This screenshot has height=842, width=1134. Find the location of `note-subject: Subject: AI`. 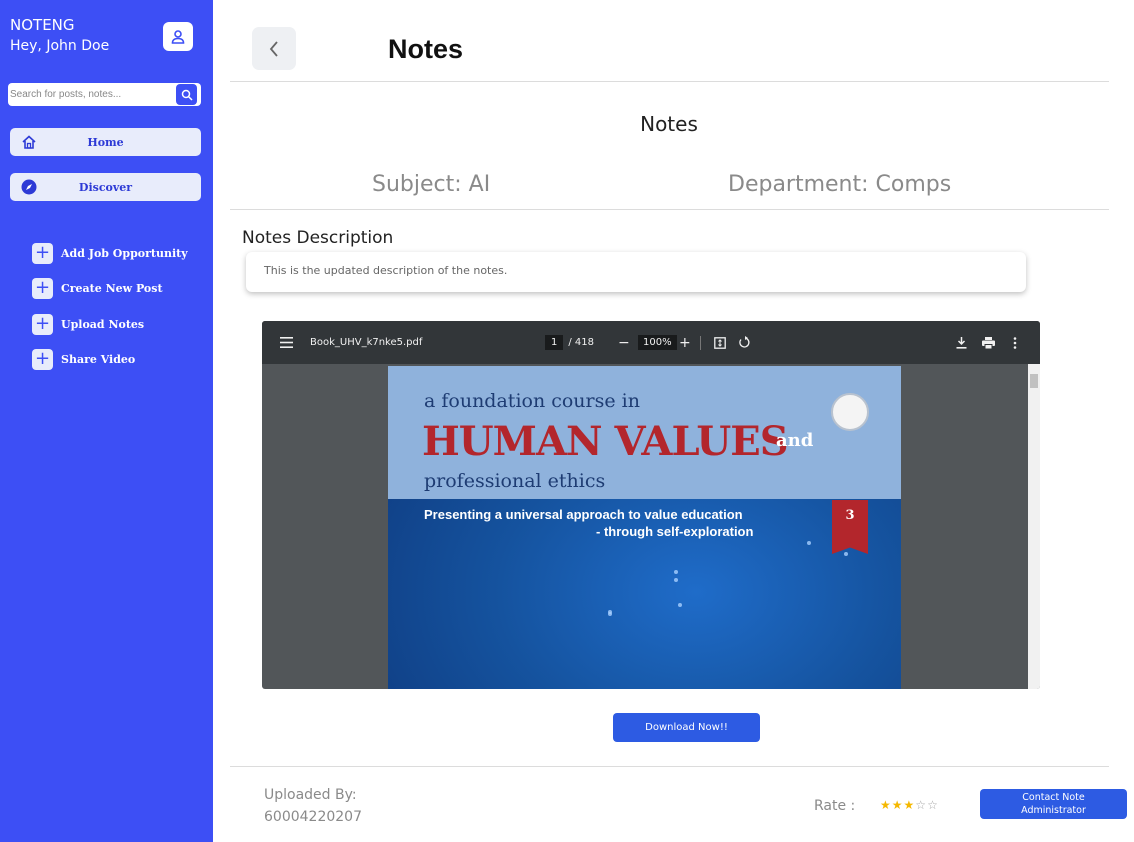

note-subject: Subject: AI is located at coordinates (431, 184).